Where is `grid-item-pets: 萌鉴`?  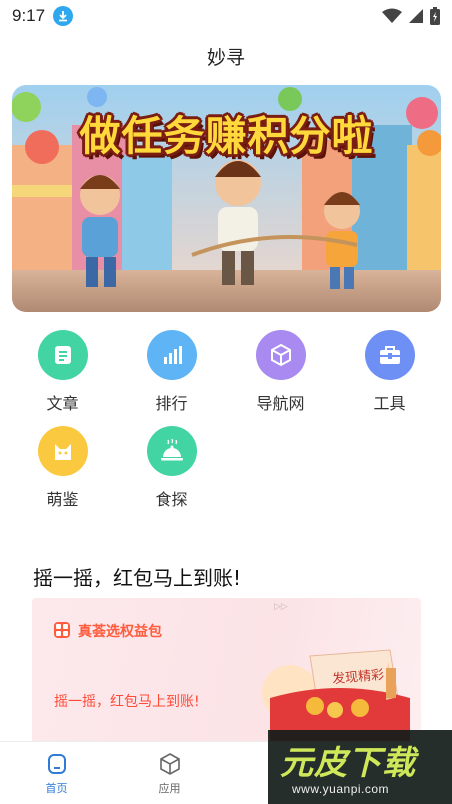 grid-item-pets: 萌鉴 is located at coordinates (62, 474).